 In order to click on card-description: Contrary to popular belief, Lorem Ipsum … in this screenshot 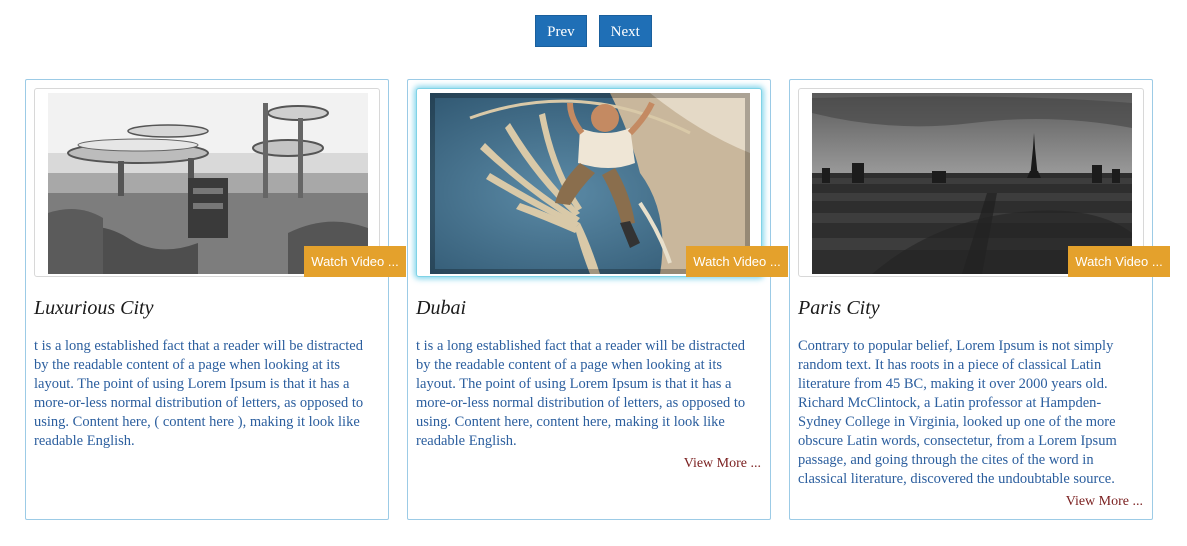, I will do `click(957, 412)`.